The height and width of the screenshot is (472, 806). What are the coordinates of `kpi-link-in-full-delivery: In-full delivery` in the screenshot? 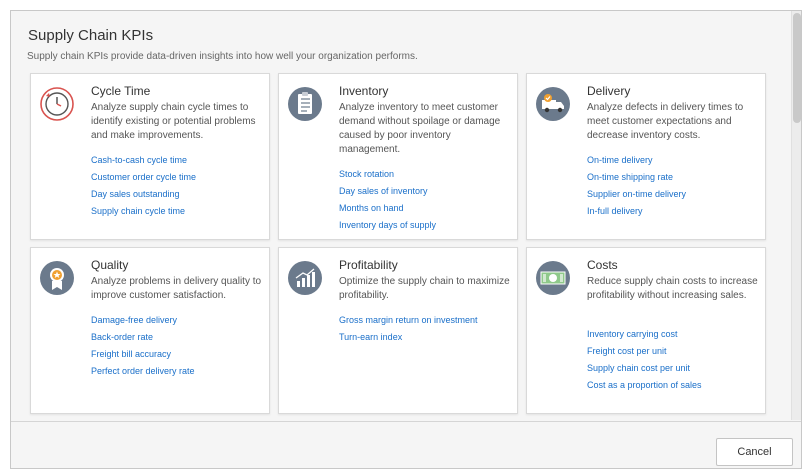 It's located at (615, 211).